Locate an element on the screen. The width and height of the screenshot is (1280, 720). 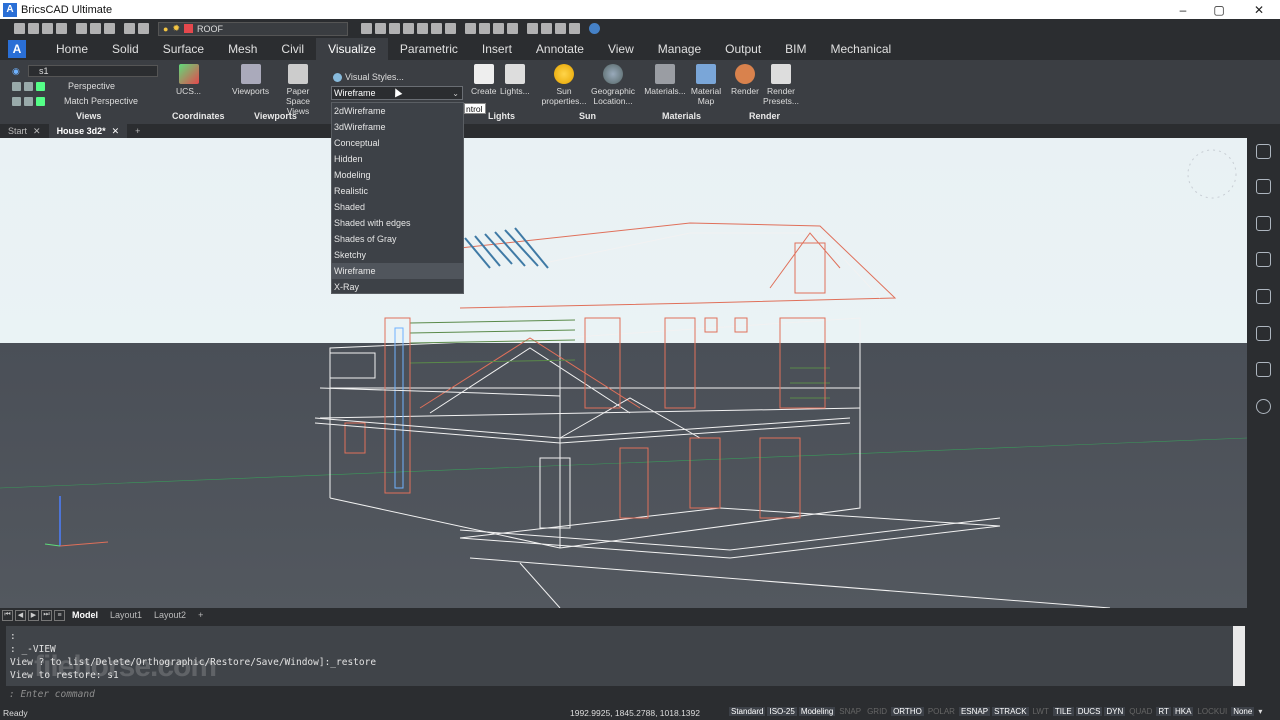
tab-solid: Solid is located at coordinates (125, 49).